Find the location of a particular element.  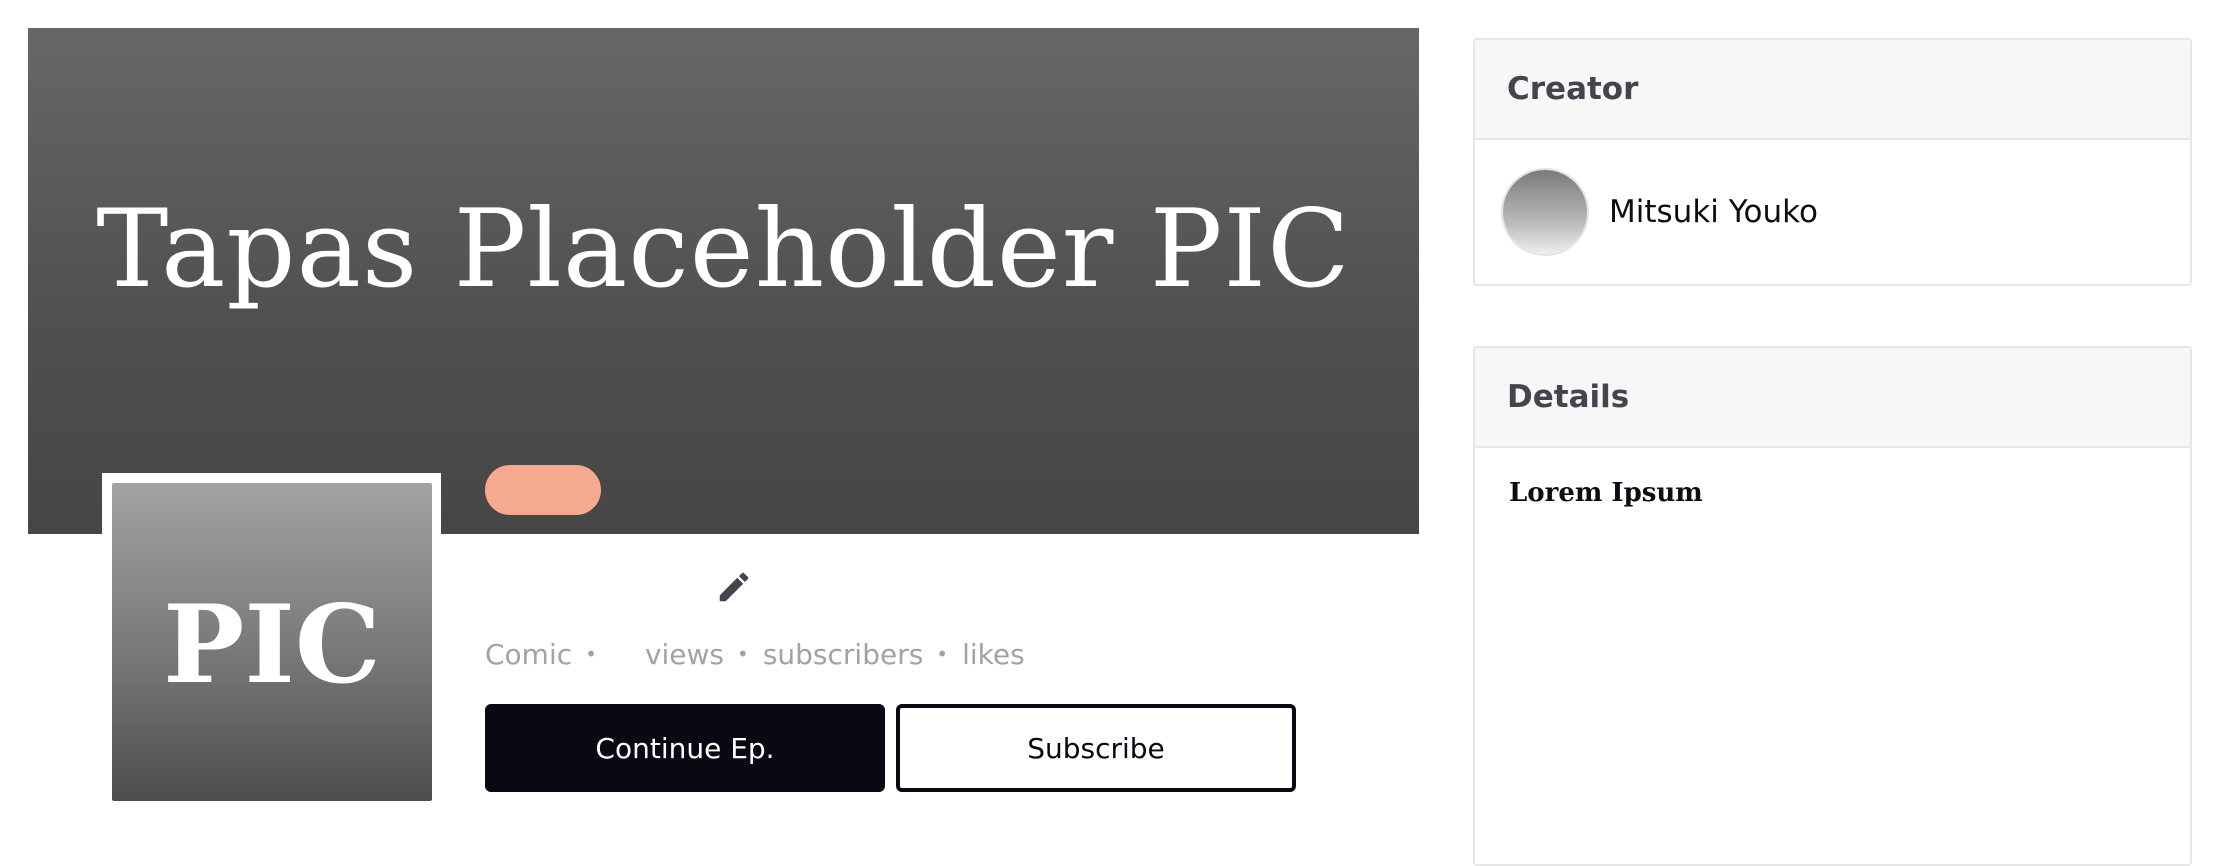

genre-tag is located at coordinates (543, 490).